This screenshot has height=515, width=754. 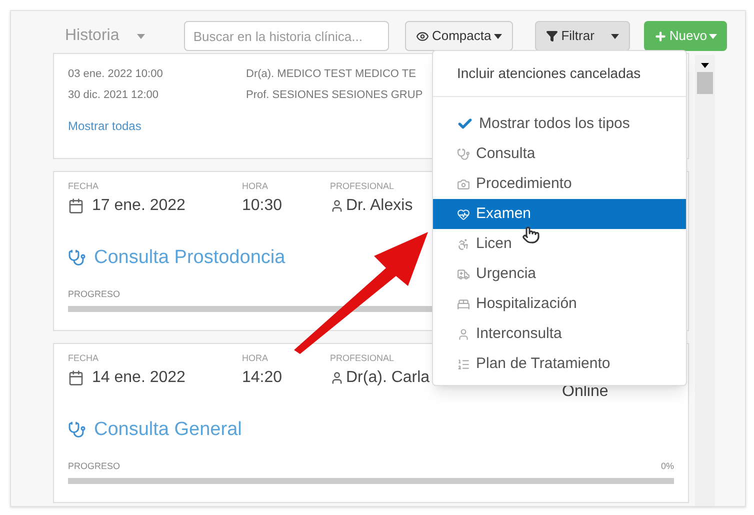 What do you see at coordinates (705, 83) in the screenshot?
I see `scrollbar-thumb` at bounding box center [705, 83].